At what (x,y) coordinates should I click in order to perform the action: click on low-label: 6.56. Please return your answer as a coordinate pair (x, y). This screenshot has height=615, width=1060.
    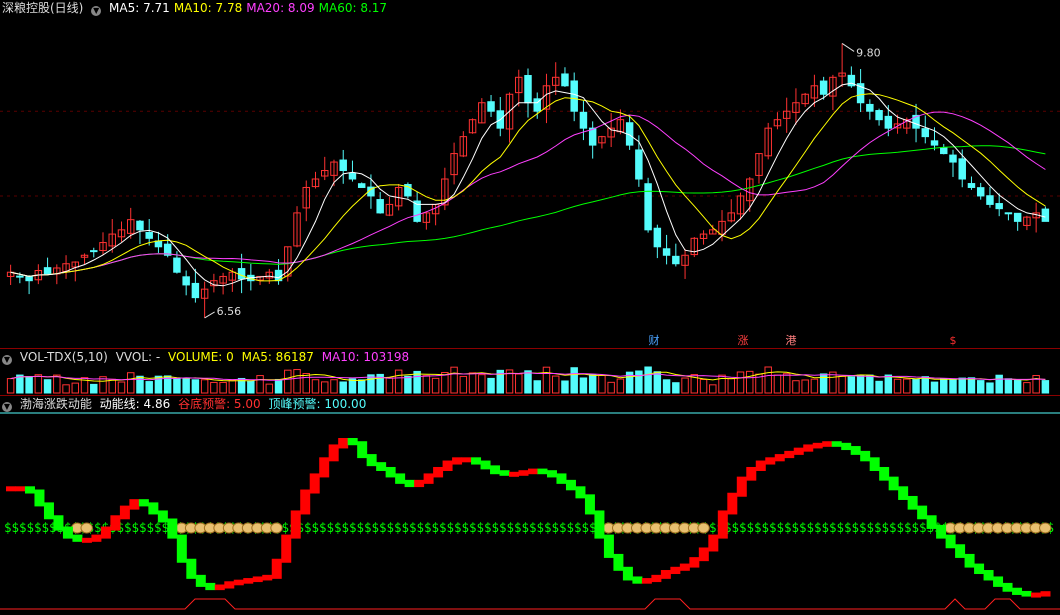
    Looking at the image, I should click on (229, 311).